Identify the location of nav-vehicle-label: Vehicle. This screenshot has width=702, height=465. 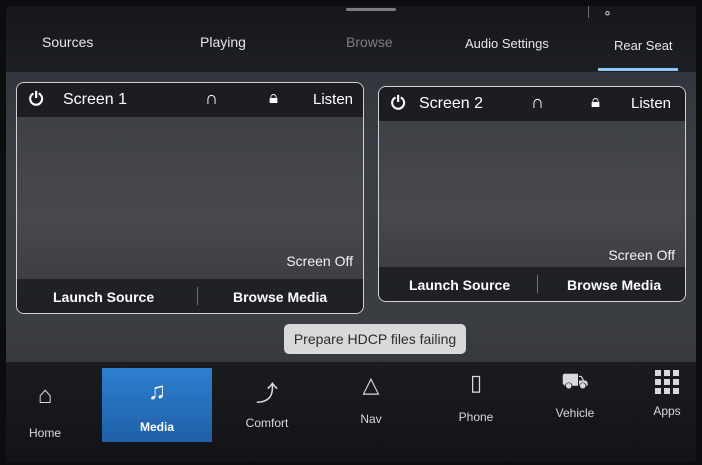
(575, 413).